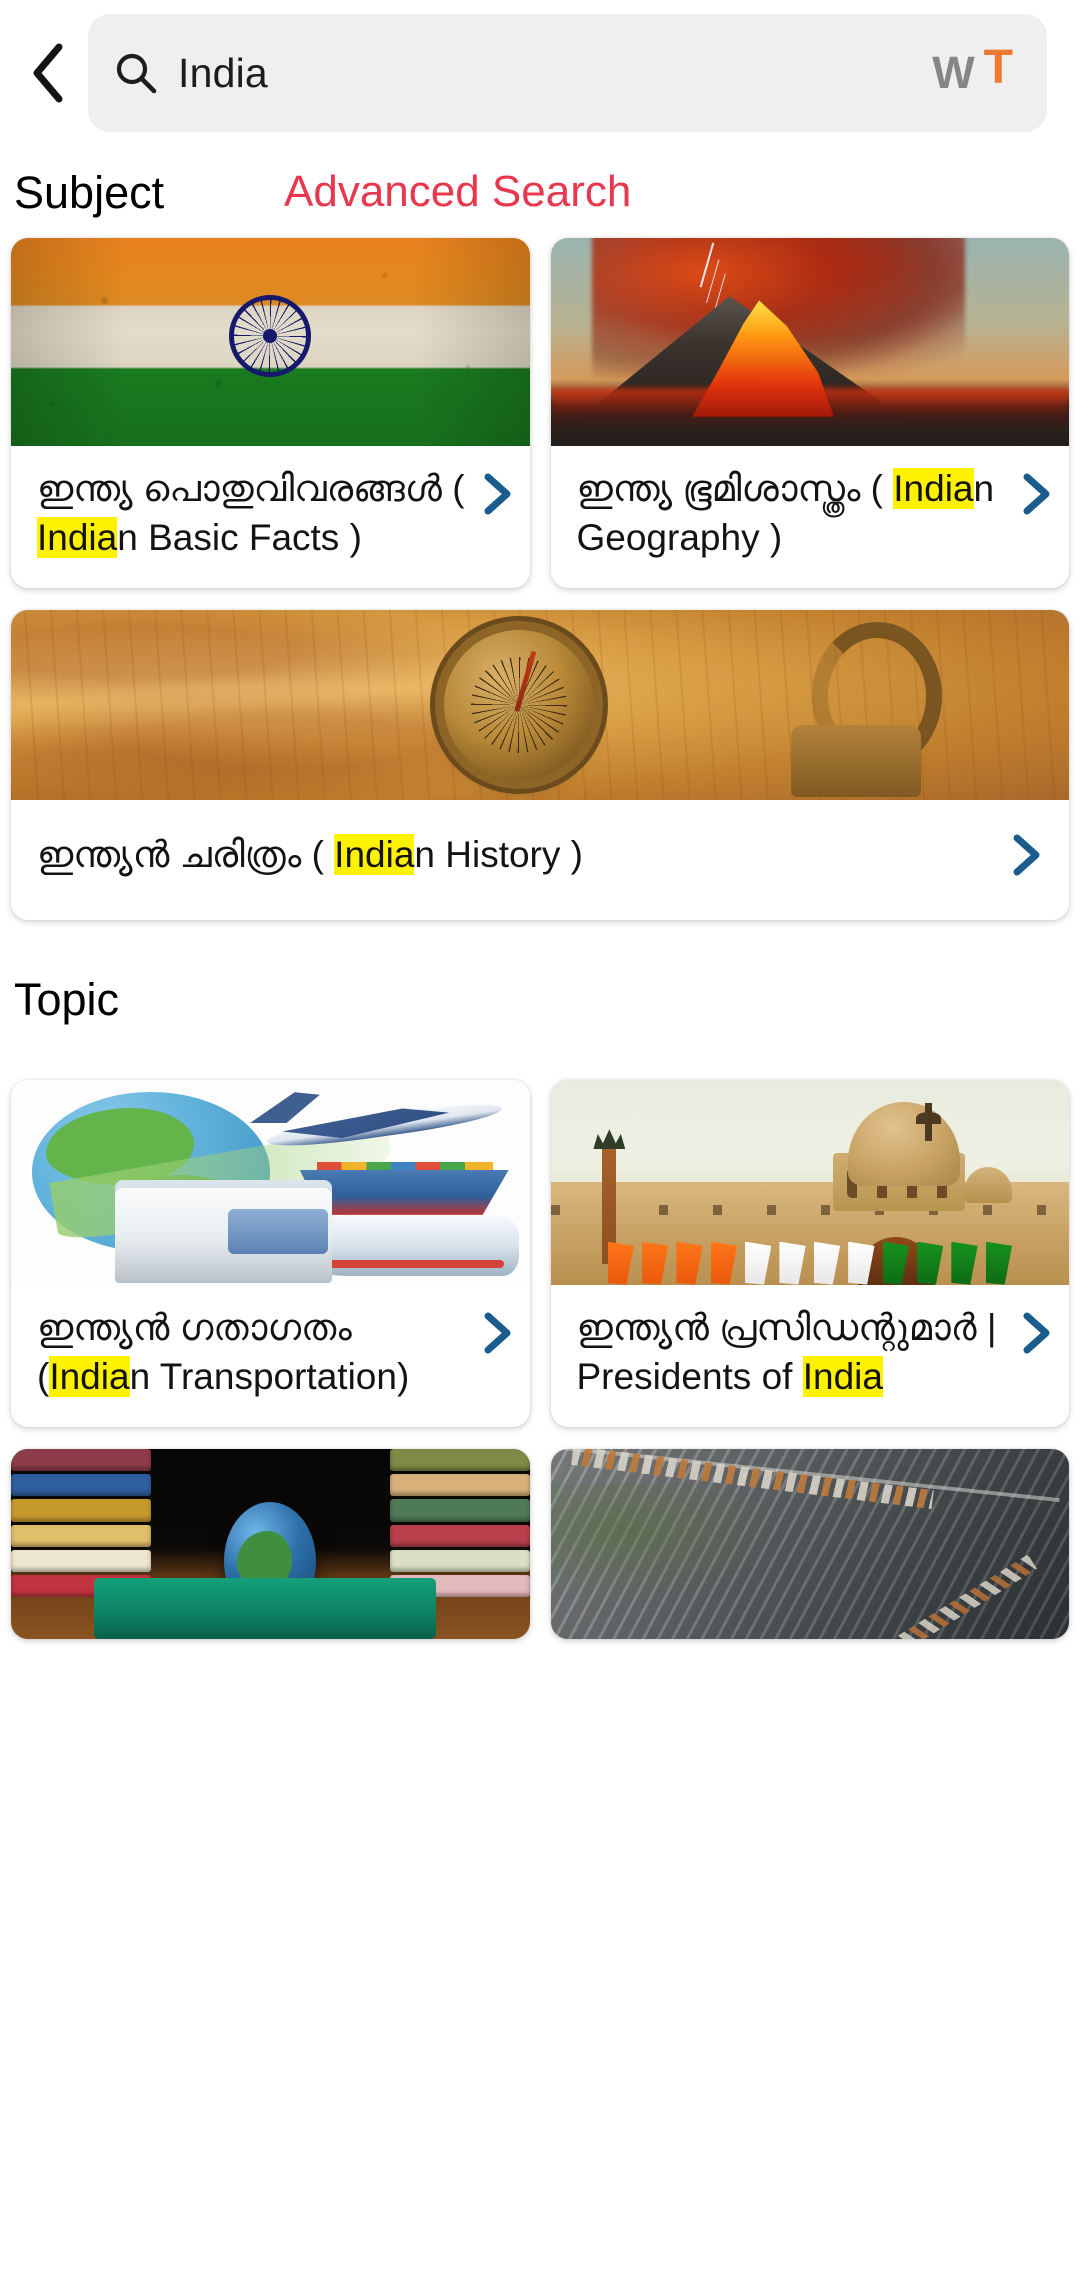 The width and height of the screenshot is (1080, 2289). I want to click on education-books-globe-image, so click(270, 1544).